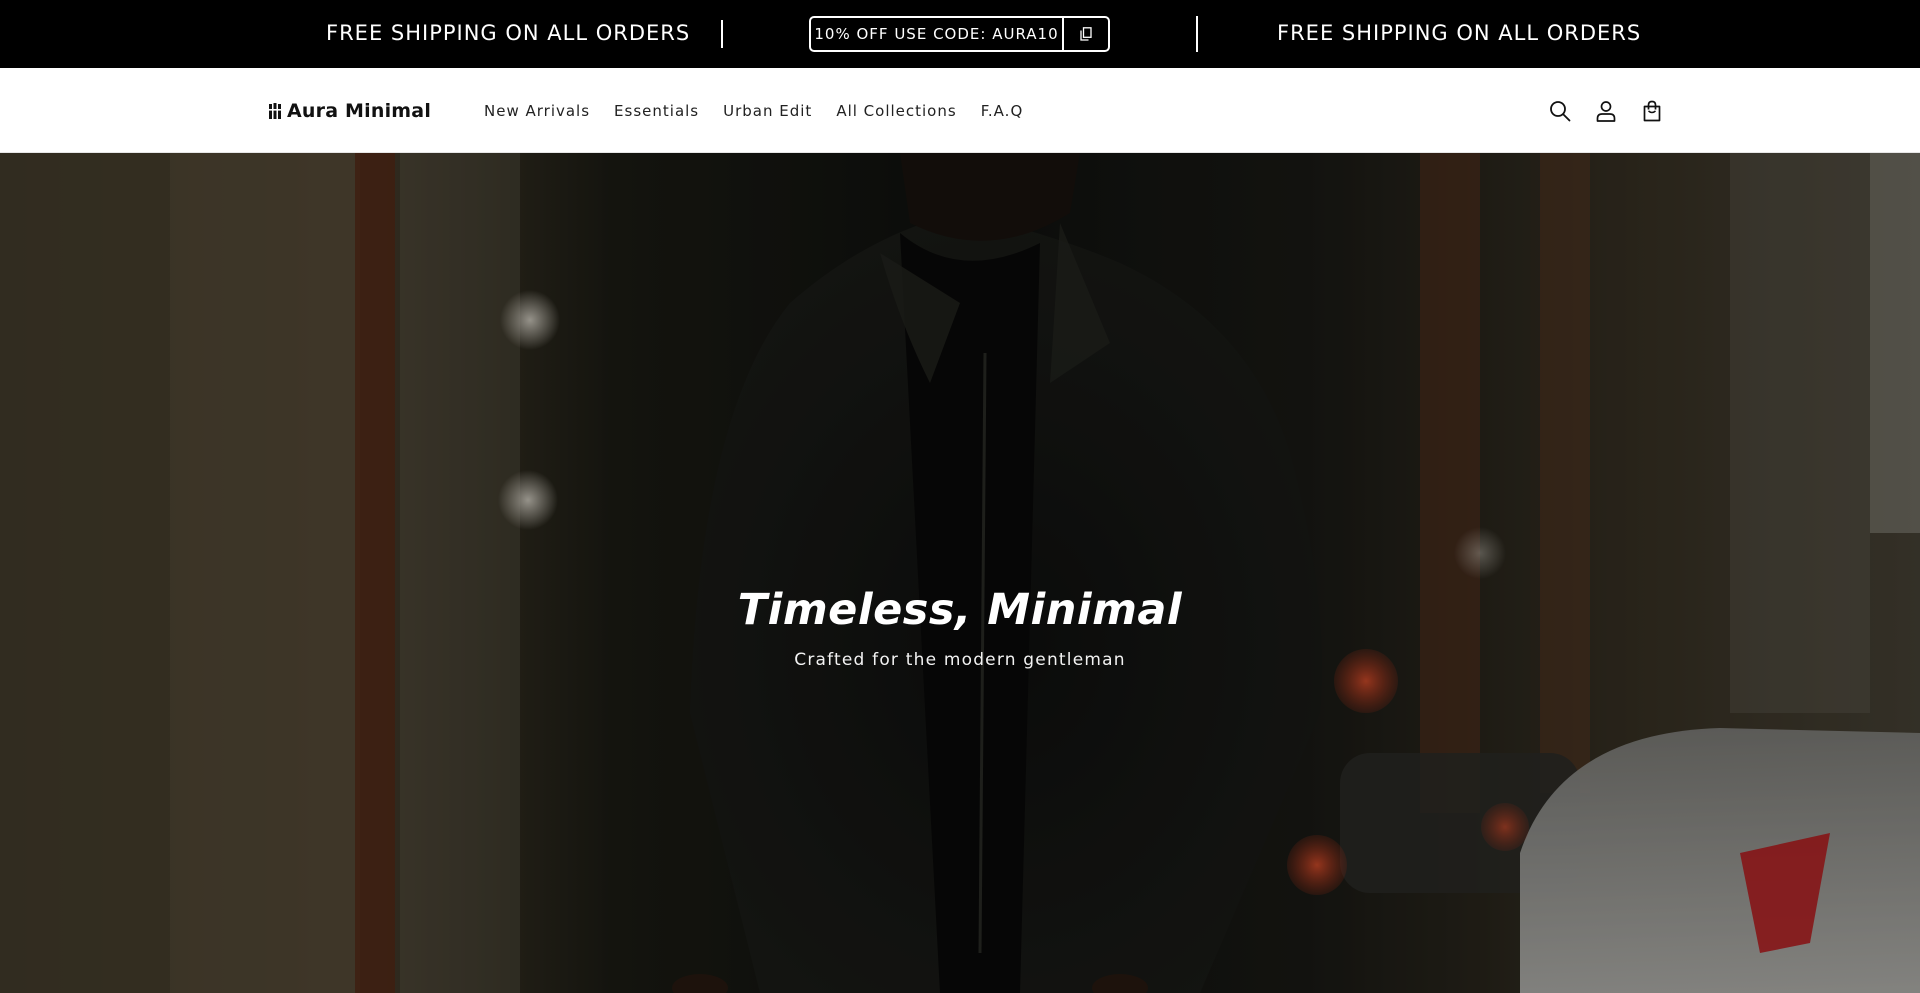  I want to click on announcement-message-right: FREE SHIPPING ON ALL ORDERS, so click(1459, 33).